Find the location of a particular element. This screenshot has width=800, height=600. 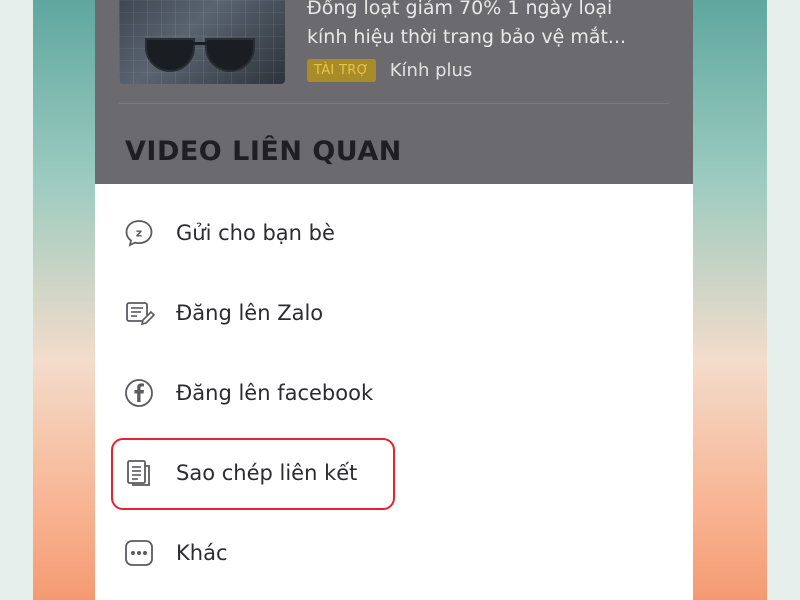

menu-item-send-to-friends: z Gửi cho bạn bè is located at coordinates (394, 233).